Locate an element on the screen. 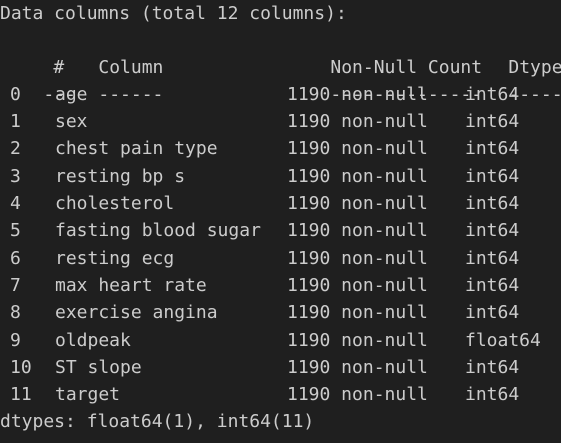 The image size is (561, 443). table-row: 4 cholesterol 1190 non-null int64 is located at coordinates (280, 203).